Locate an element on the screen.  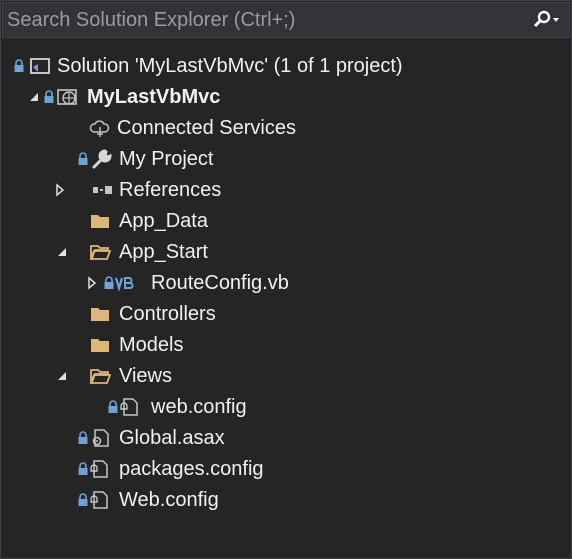
search-button is located at coordinates (547, 20).